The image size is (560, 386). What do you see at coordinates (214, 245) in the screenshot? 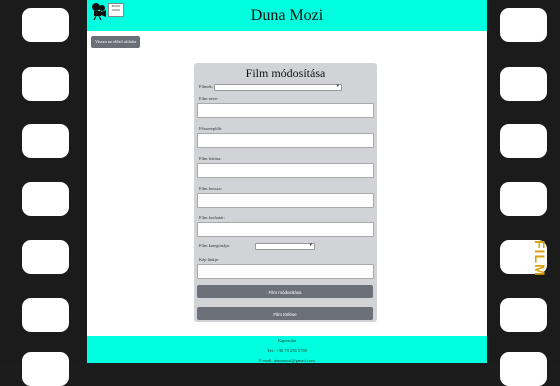
I see `category-label: Film kategóriája:` at bounding box center [214, 245].